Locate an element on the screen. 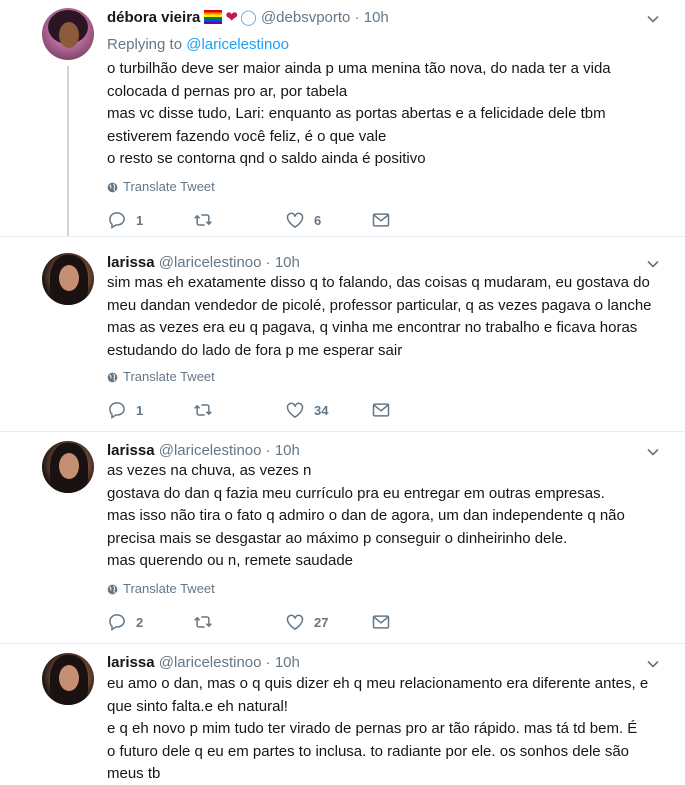 This screenshot has width=685, height=785. like-count: 27 is located at coordinates (321, 622).